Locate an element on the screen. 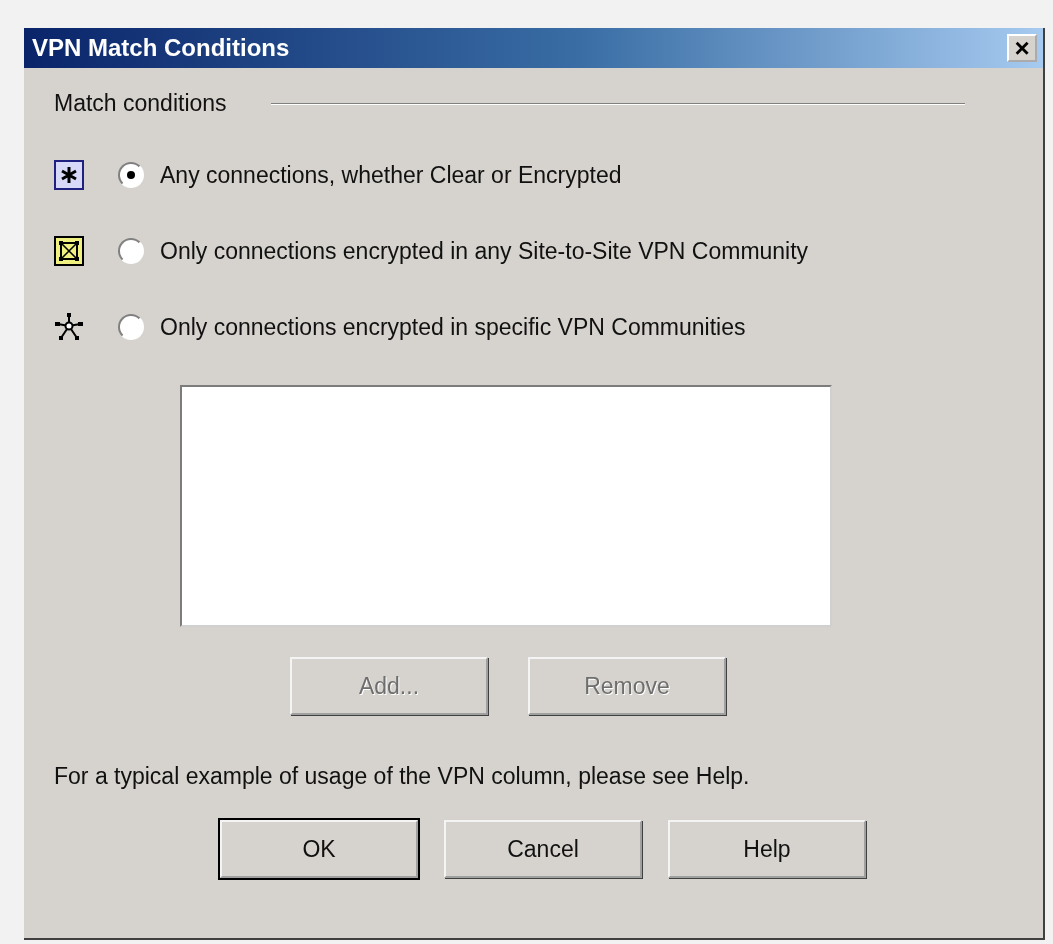  star-network-icon is located at coordinates (69, 327).